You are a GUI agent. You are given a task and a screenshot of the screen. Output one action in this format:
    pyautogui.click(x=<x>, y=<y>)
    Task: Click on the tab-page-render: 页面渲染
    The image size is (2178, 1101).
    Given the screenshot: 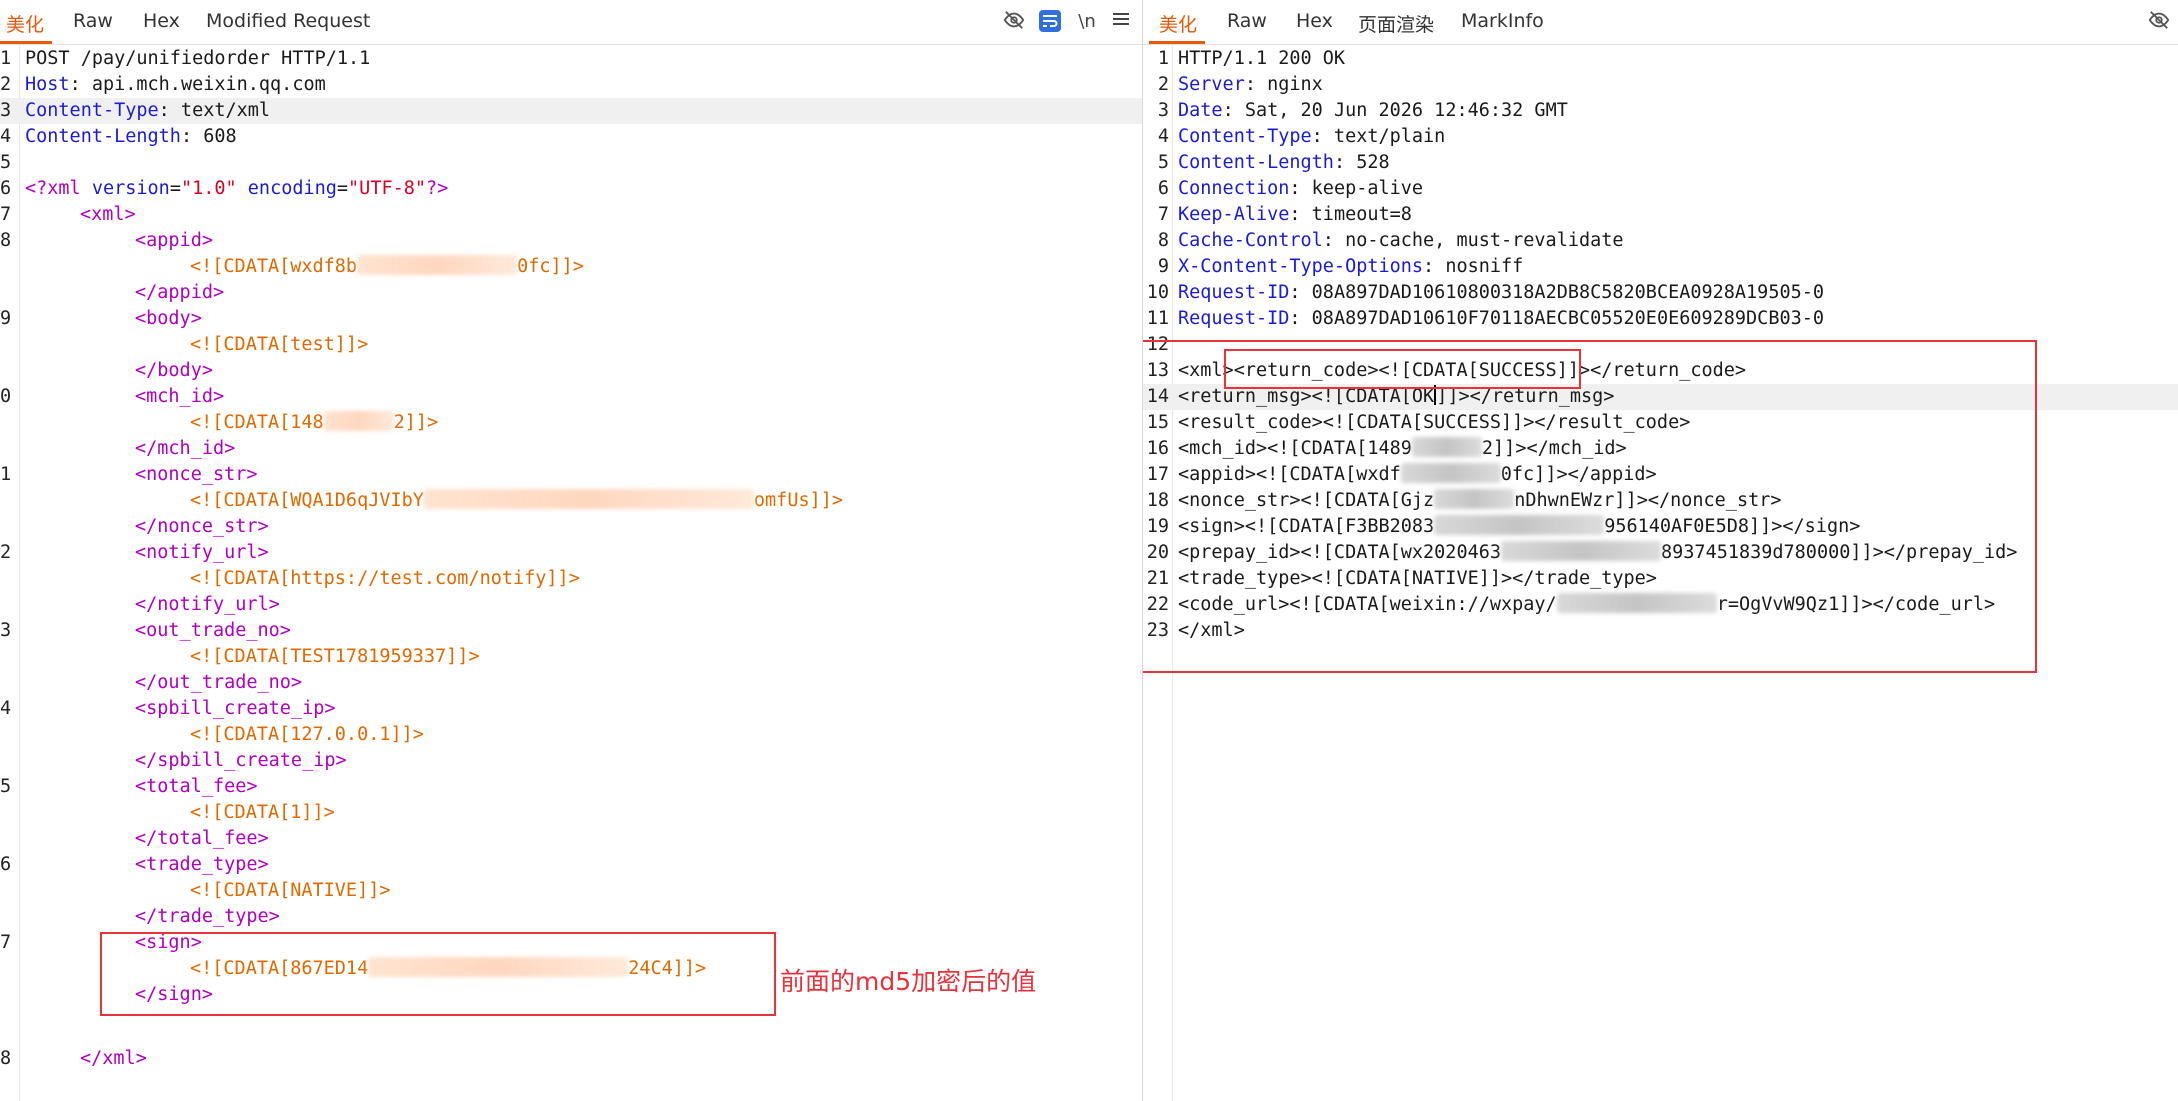 What is the action you would take?
    pyautogui.click(x=1396, y=23)
    